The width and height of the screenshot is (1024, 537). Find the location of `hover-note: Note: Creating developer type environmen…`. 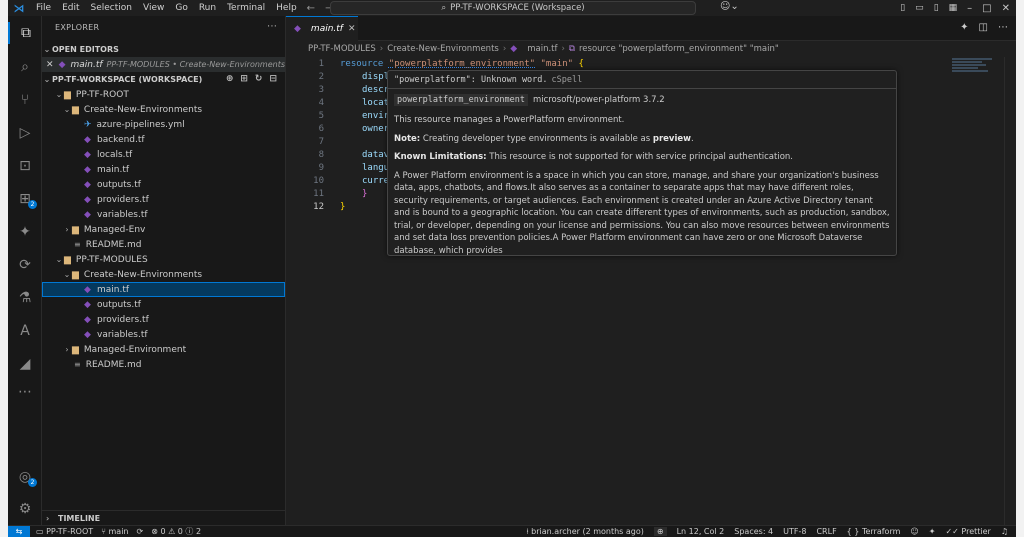

hover-note: Note: Creating developer type environmen… is located at coordinates (544, 138).